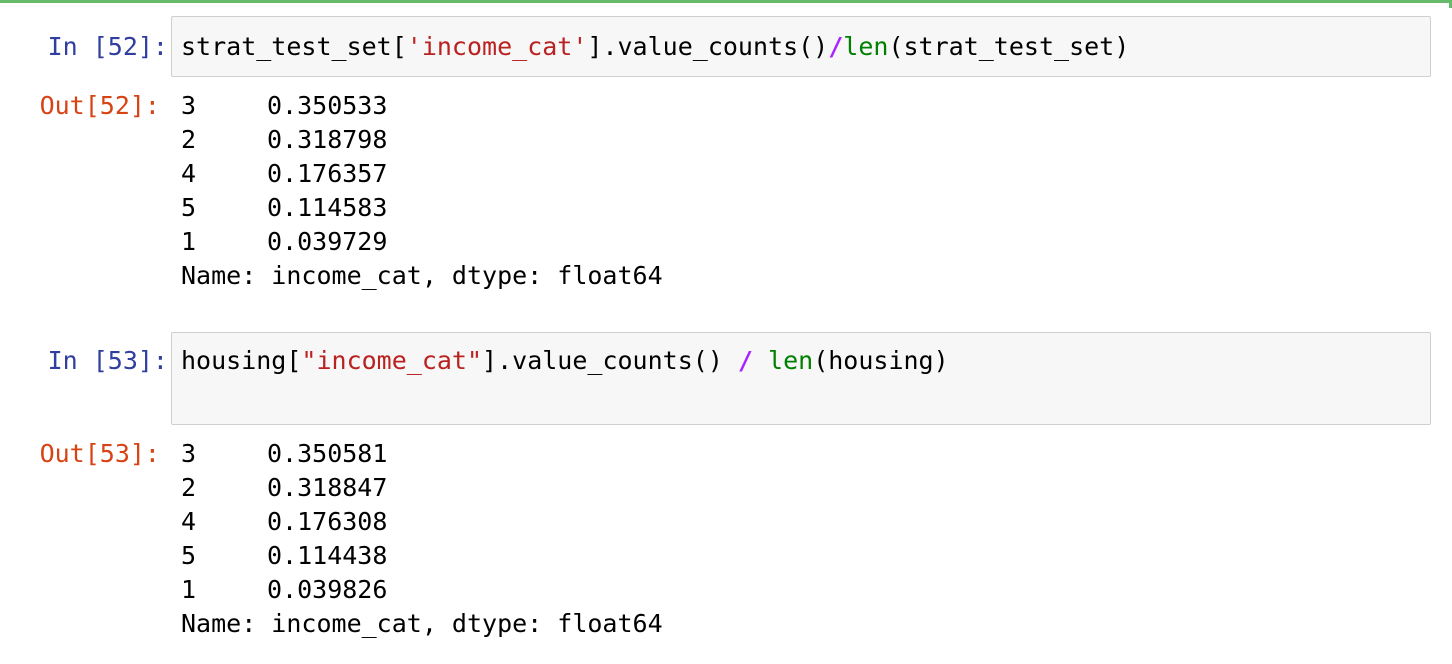 The image size is (1452, 664). Describe the element at coordinates (327, 207) in the screenshot. I see `output-value: 0.114583` at that location.